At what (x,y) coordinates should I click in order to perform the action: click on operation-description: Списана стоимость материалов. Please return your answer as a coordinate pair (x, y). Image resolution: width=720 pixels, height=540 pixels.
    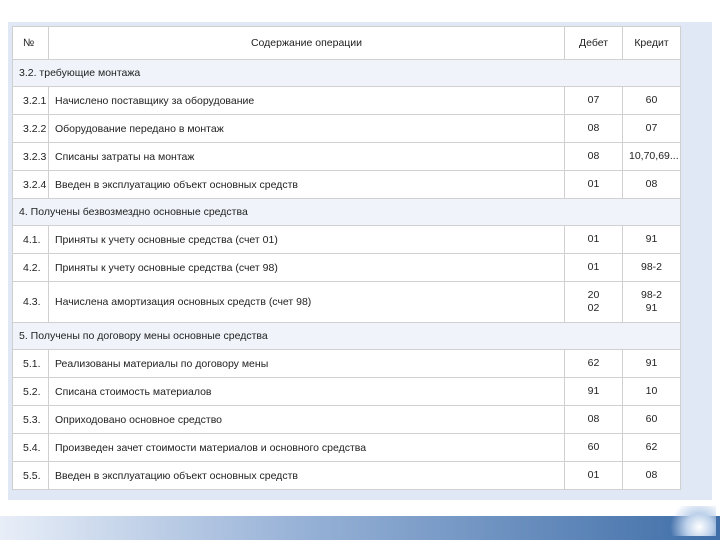
    Looking at the image, I should click on (306, 391).